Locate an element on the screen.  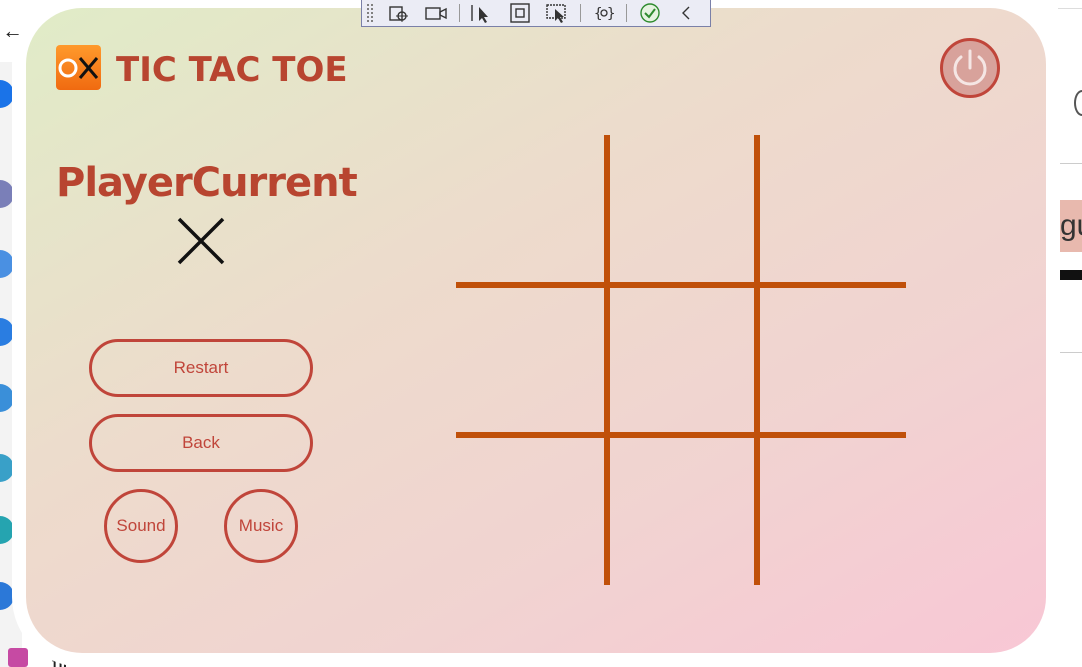
binding-button: { } is located at coordinates (603, 13).